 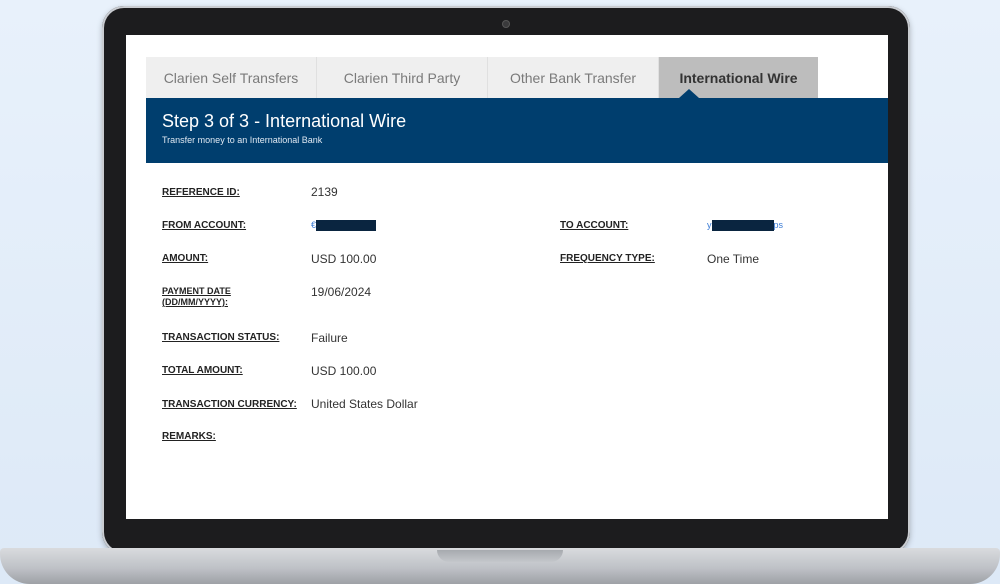 I want to click on tab-clarien-third-party: Clarien Third Party, so click(x=402, y=77).